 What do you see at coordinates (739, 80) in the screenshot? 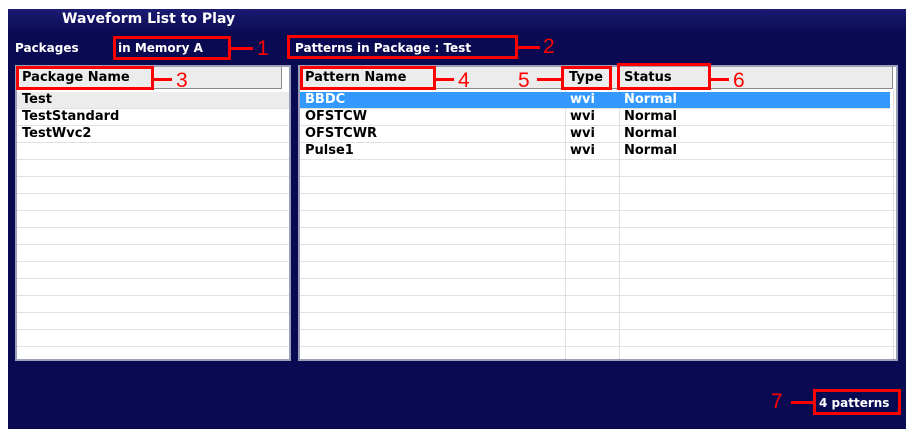
I see `callout-number-6: 6` at bounding box center [739, 80].